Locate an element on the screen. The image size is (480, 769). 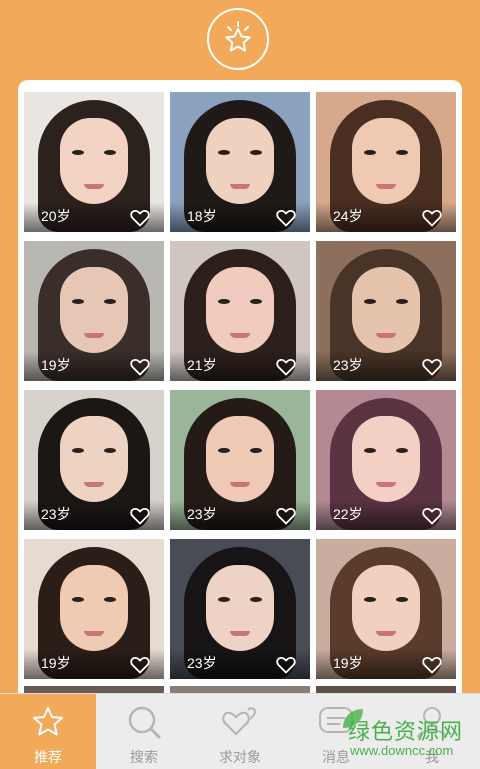
app-header is located at coordinates (240, 40).